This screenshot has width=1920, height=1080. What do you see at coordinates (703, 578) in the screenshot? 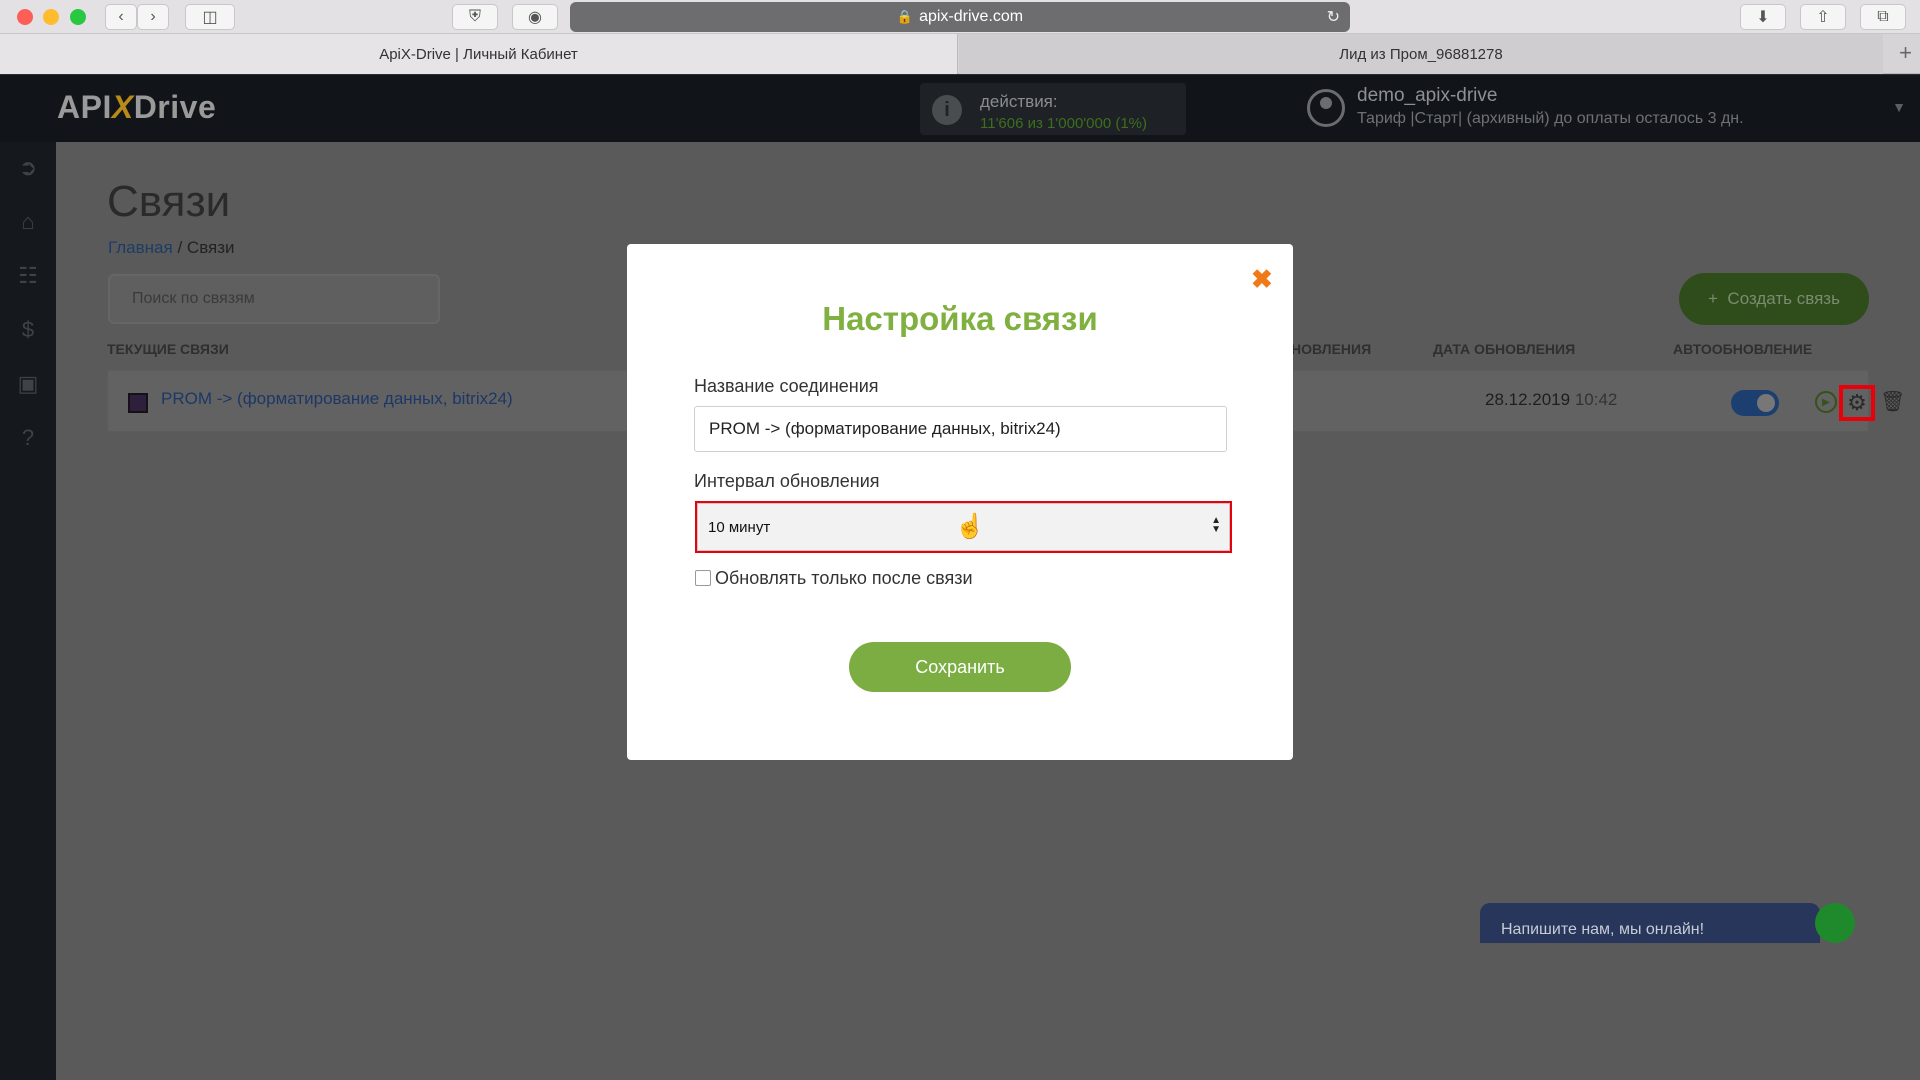
I see `update-after-checkbox` at bounding box center [703, 578].